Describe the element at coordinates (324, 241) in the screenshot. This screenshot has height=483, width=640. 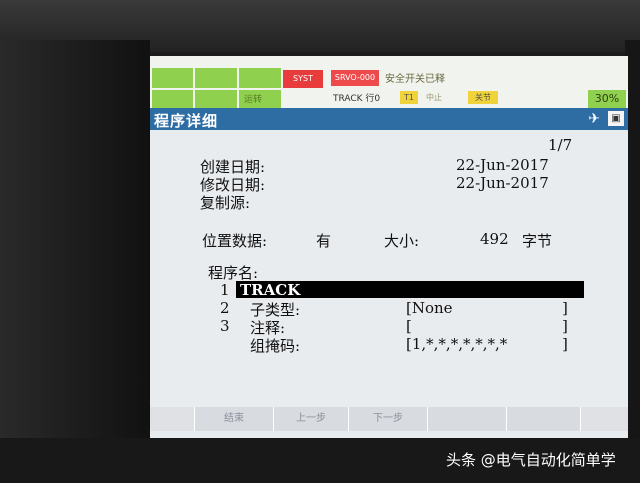
I see `position-data-value: 有` at that location.